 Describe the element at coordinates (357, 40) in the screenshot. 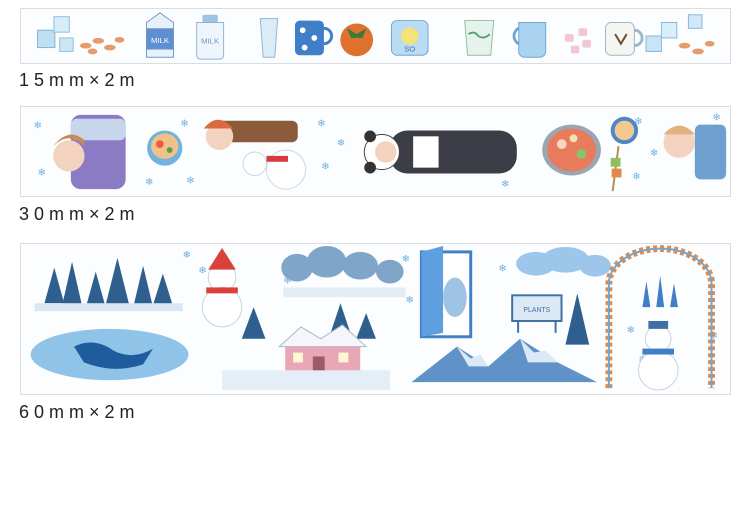

I see `persimmon-icon` at that location.